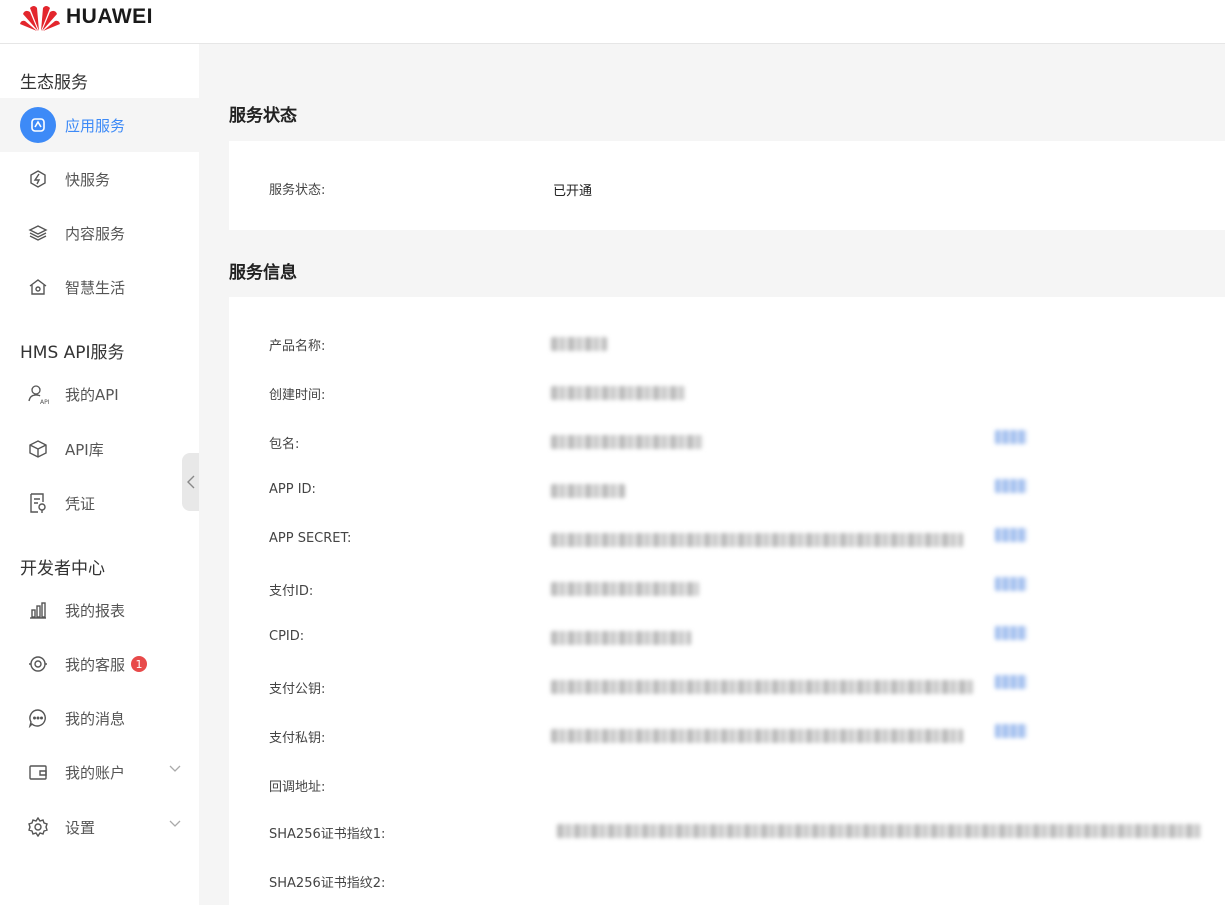 Image resolution: width=1225 pixels, height=905 pixels. Describe the element at coordinates (38, 233) in the screenshot. I see `layers-icon` at that location.